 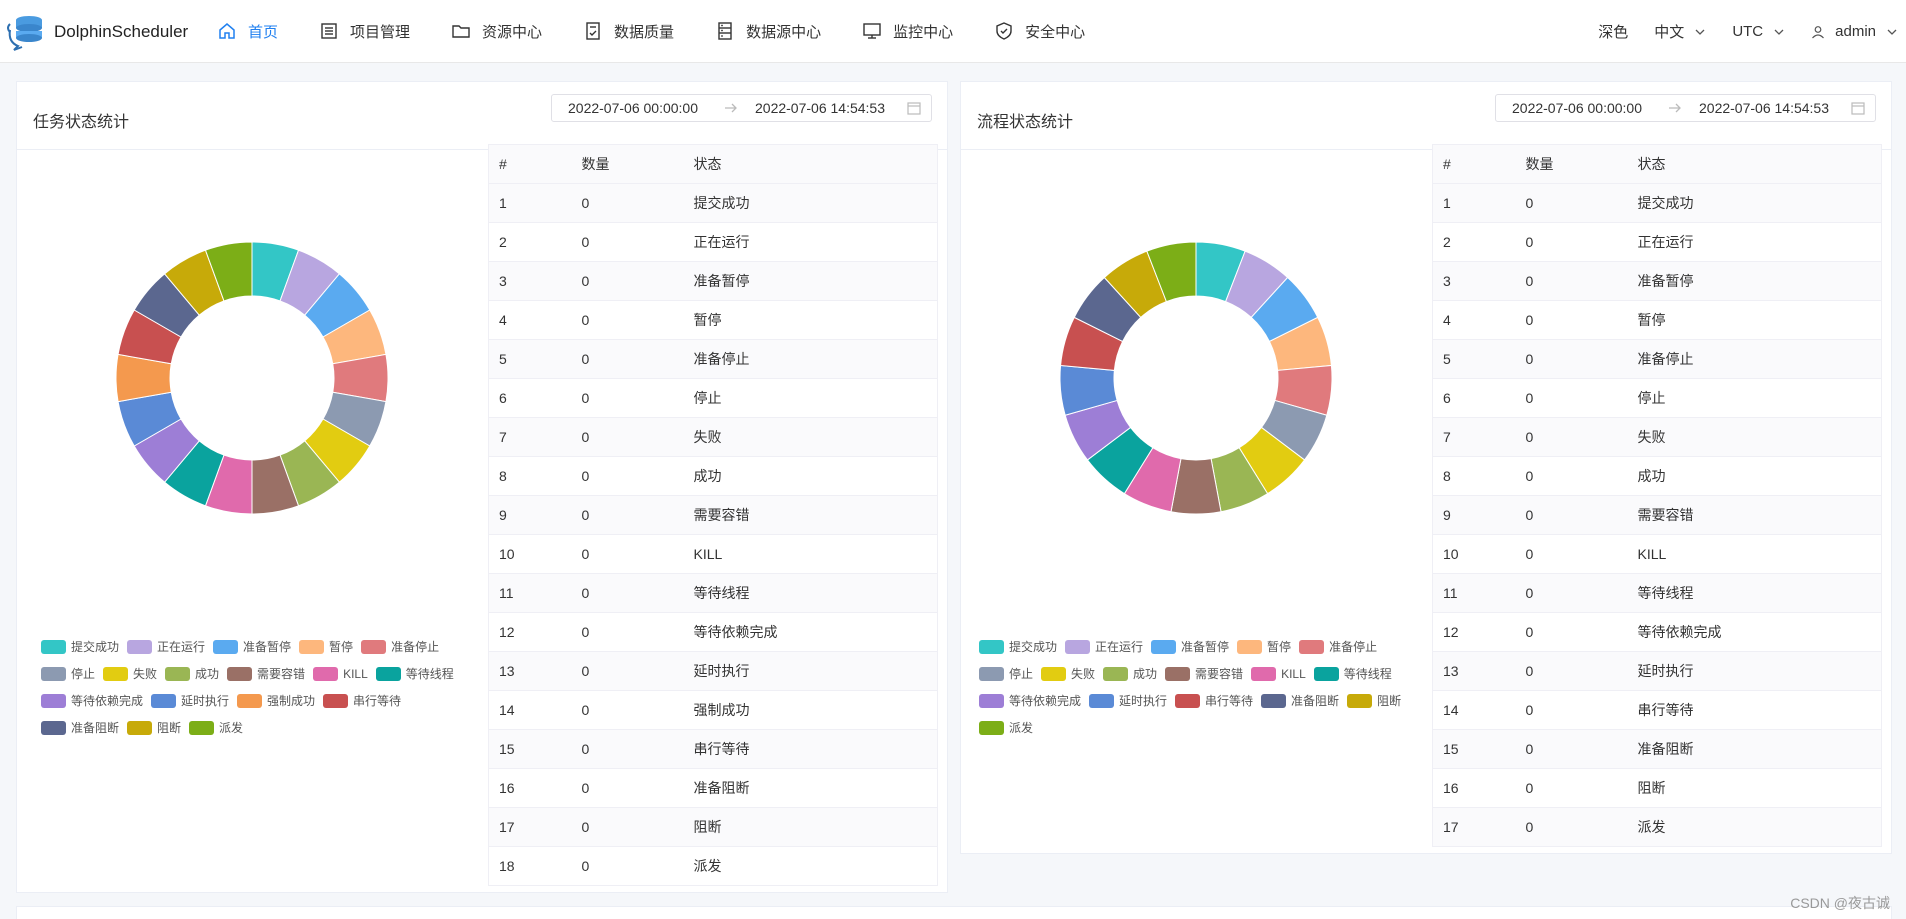 What do you see at coordinates (713, 203) in the screenshot?
I see `table-row: 1 0 提交成功` at bounding box center [713, 203].